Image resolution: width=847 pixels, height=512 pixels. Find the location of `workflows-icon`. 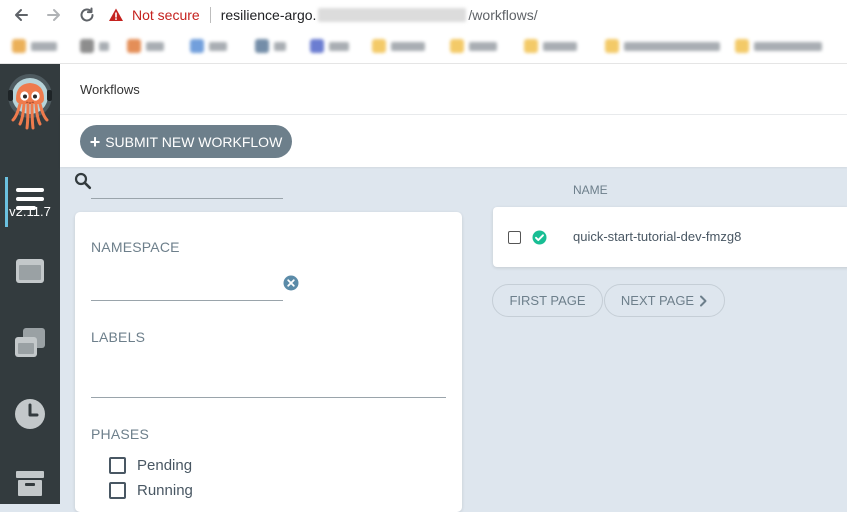

workflows-icon is located at coordinates (30, 199).